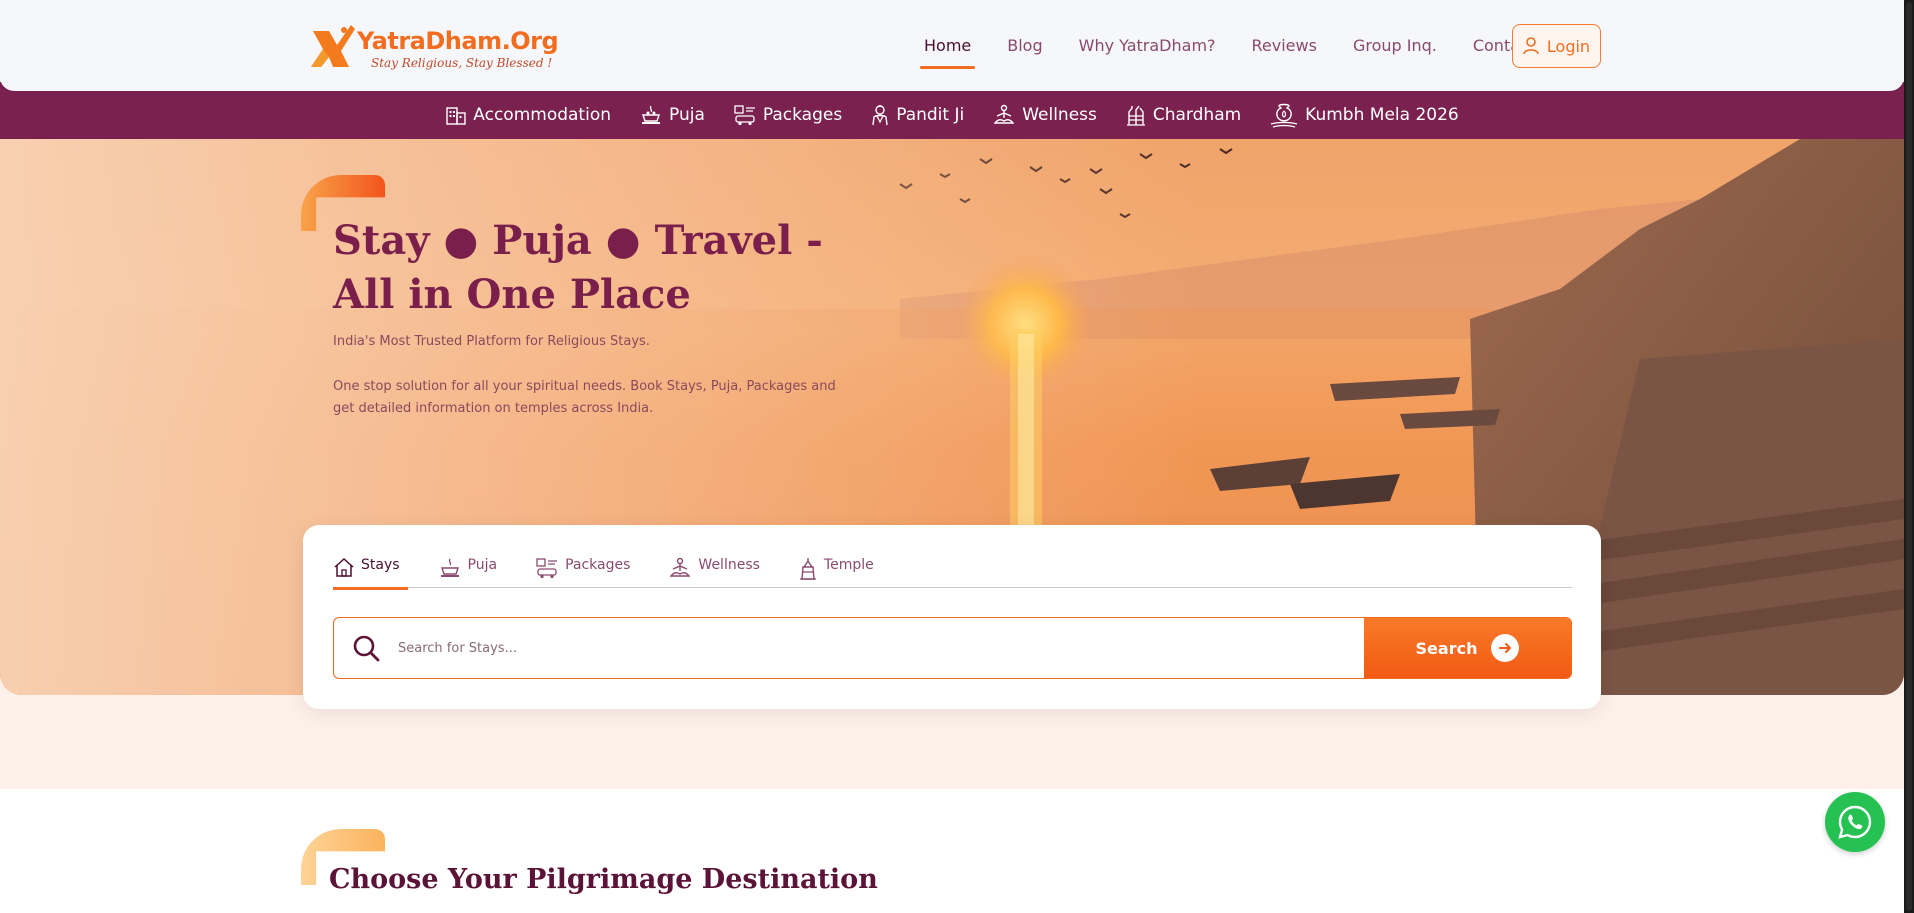 This screenshot has height=913, width=1914. Describe the element at coordinates (880, 115) in the screenshot. I see `pandit-icon` at that location.